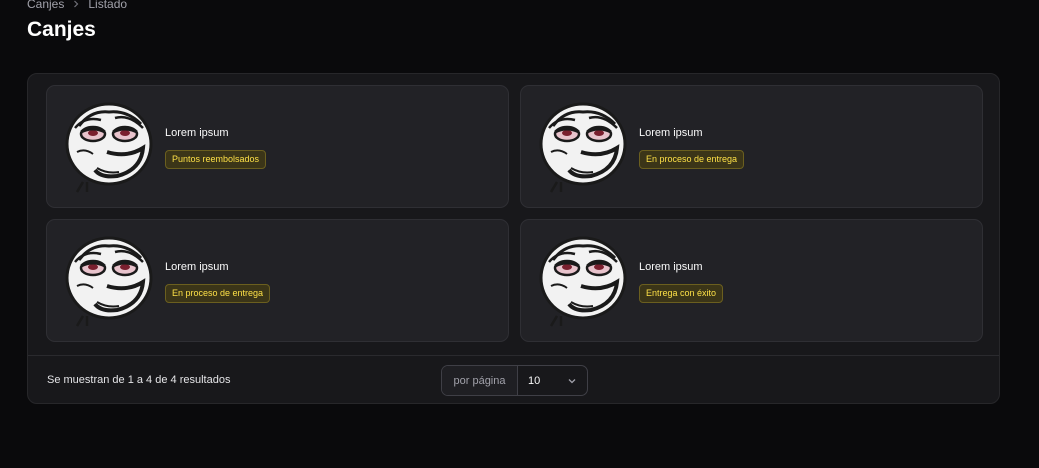 The width and height of the screenshot is (1039, 468). What do you see at coordinates (277, 146) in the screenshot?
I see `canje-card: Lorem ipsum Puntos reembolsados` at bounding box center [277, 146].